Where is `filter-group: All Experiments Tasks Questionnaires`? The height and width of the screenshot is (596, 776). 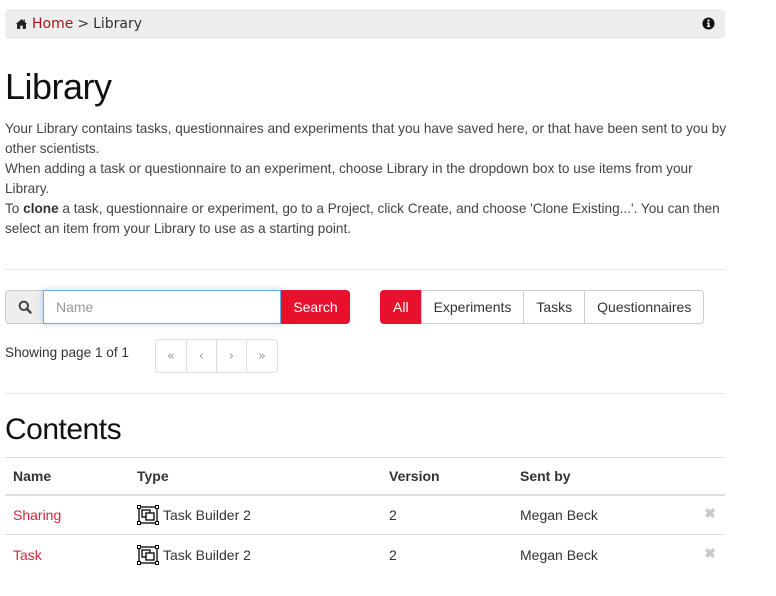
filter-group: All Experiments Tasks Questionnaires is located at coordinates (542, 307).